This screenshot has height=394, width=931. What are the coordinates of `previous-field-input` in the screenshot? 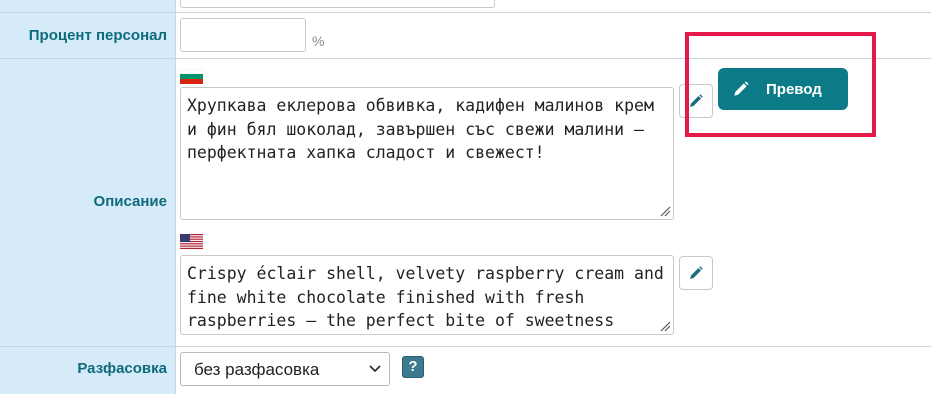 It's located at (337, 4).